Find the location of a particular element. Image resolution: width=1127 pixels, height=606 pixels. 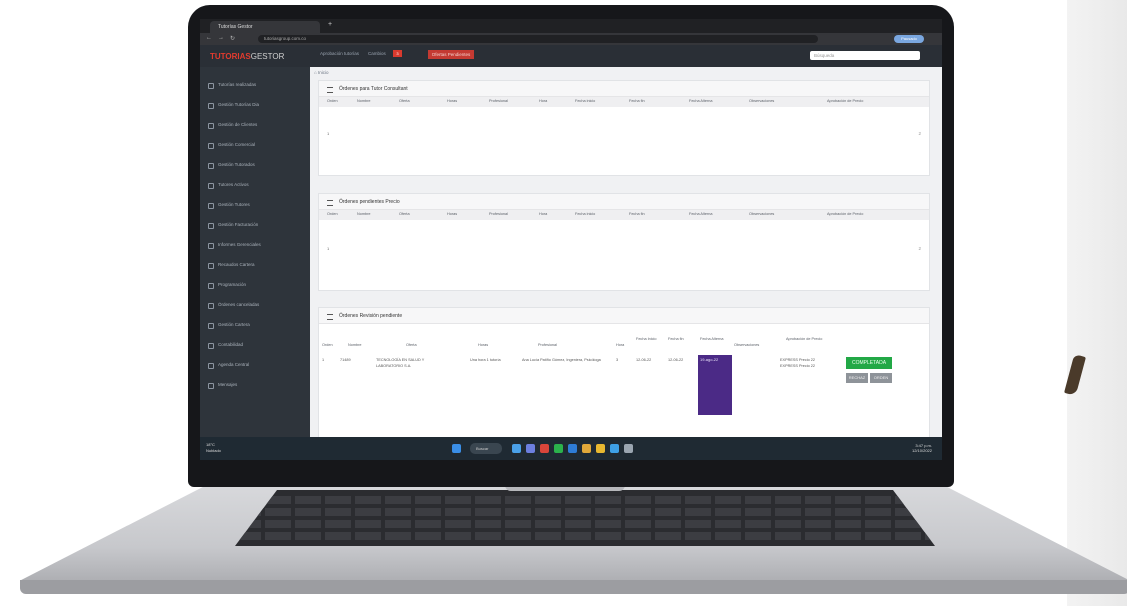

sidebar-item: Gestión Cartera is located at coordinates (255, 325).